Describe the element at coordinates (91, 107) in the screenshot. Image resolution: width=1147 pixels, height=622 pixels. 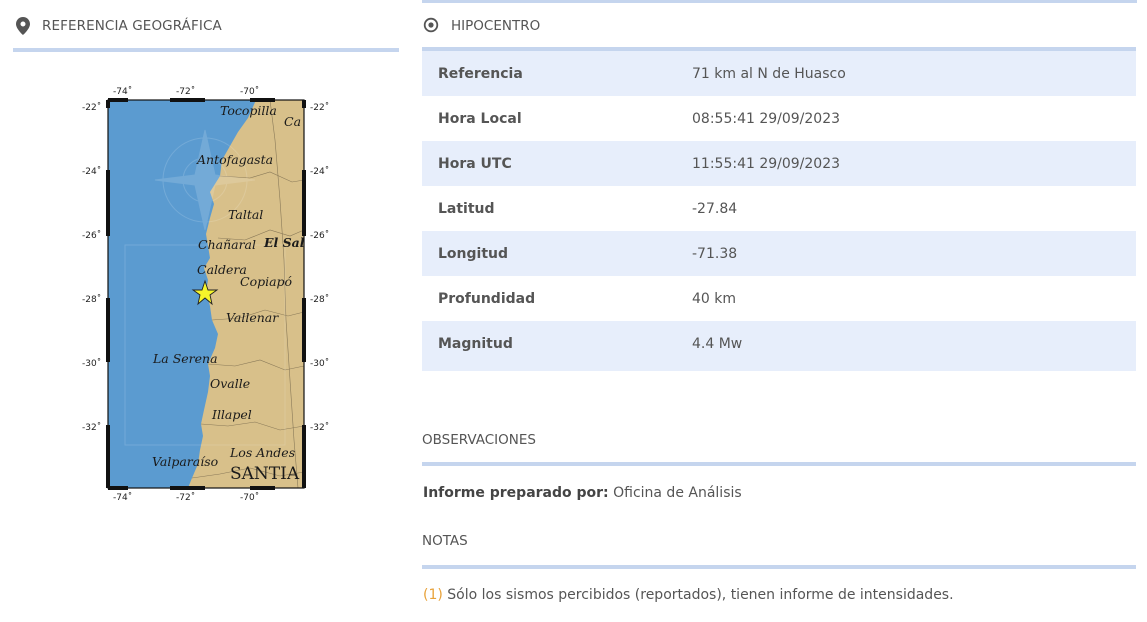
I see `lat-tick-left: -22˚` at that location.